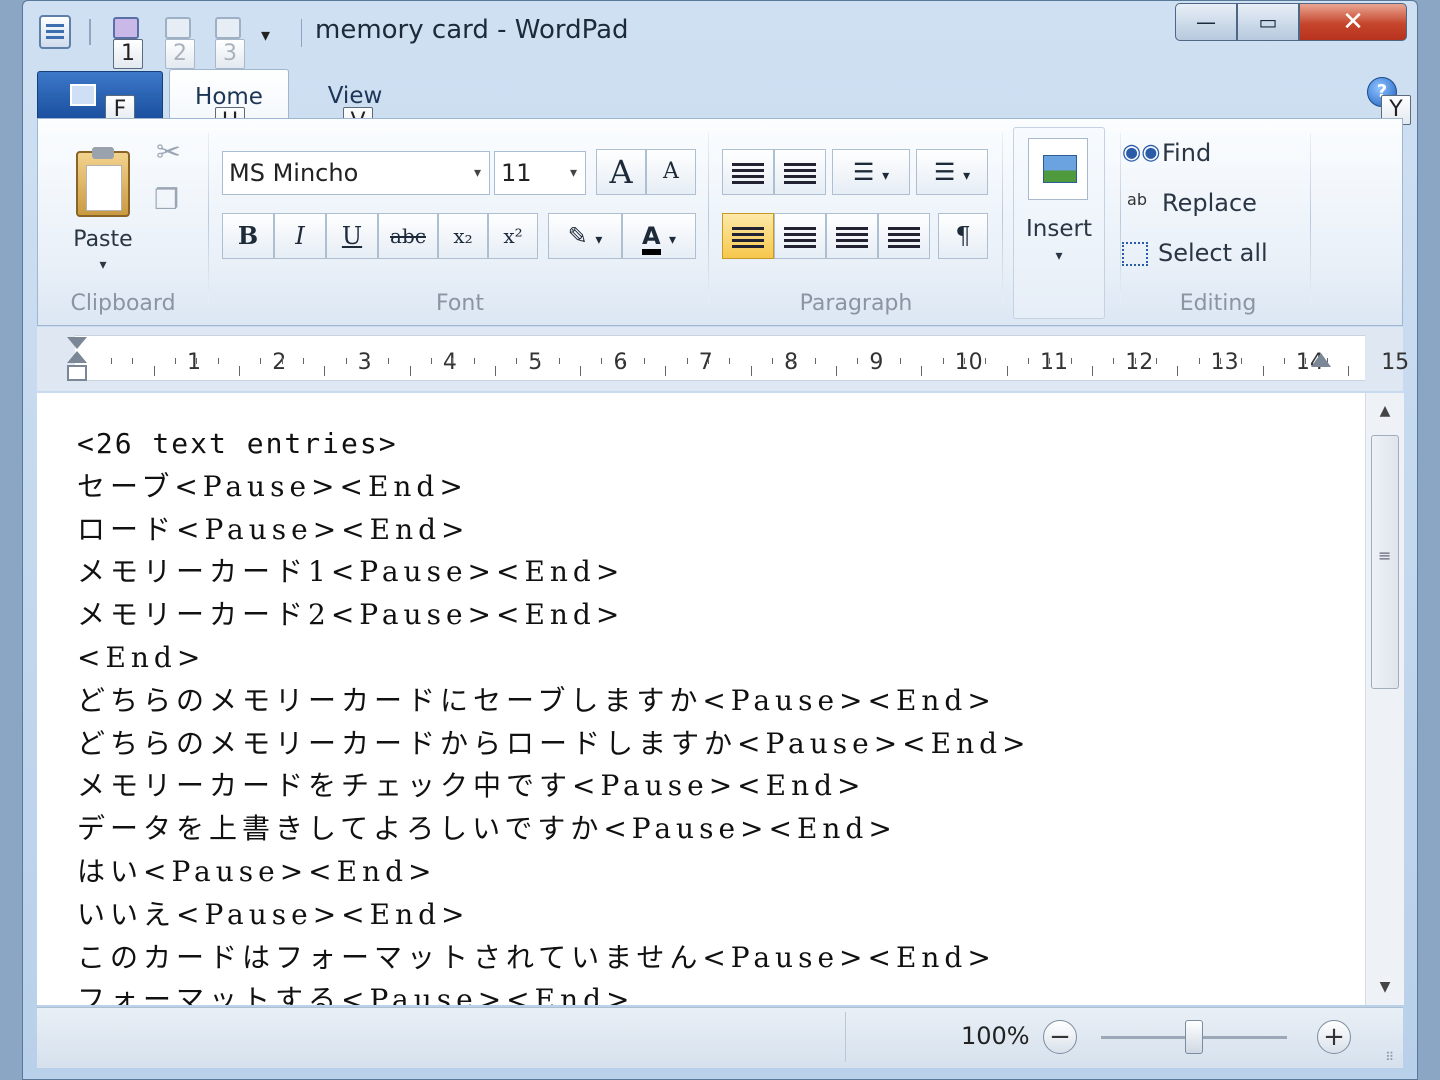  I want to click on replace-icon: ab, so click(1137, 199).